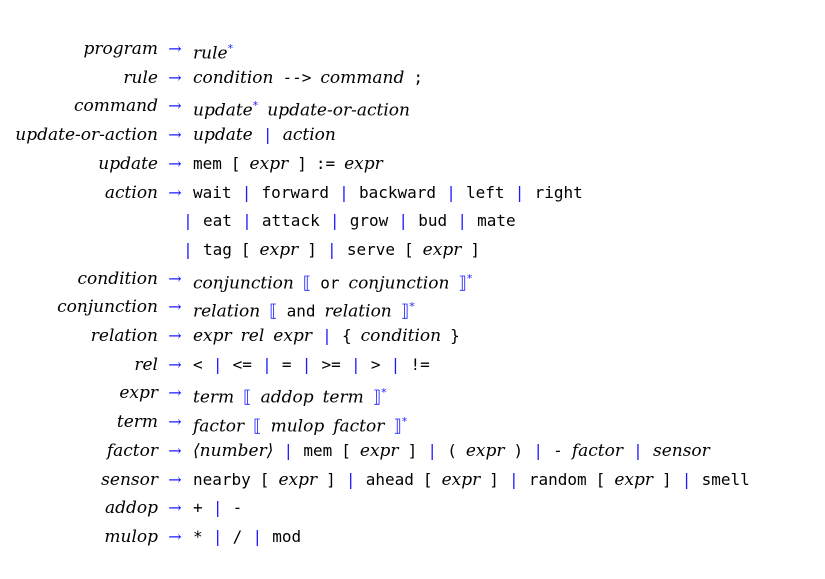 This screenshot has height=579, width=825. I want to click on rule-lhs: command, so click(116, 106).